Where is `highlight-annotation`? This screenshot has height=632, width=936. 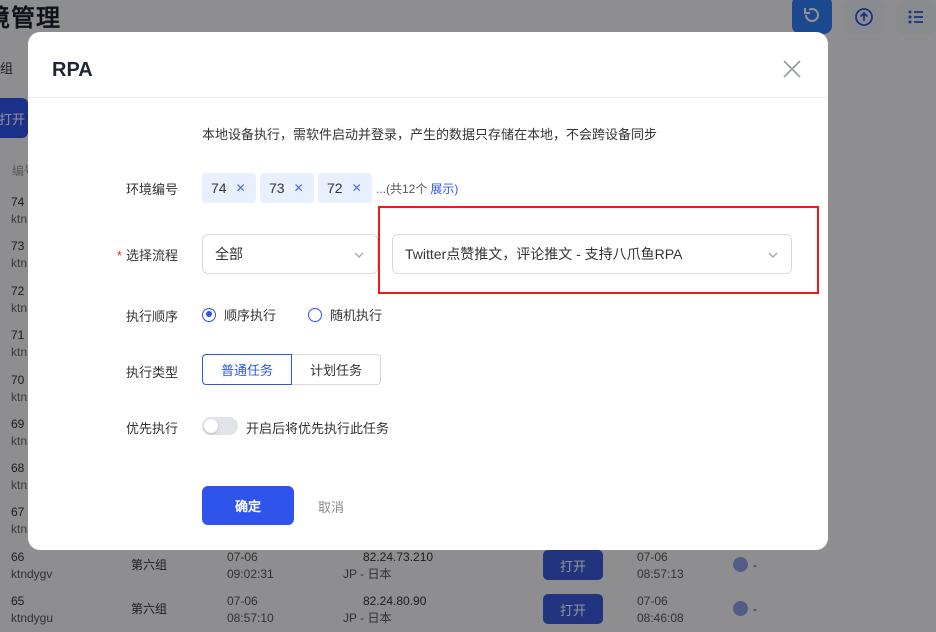 highlight-annotation is located at coordinates (598, 250).